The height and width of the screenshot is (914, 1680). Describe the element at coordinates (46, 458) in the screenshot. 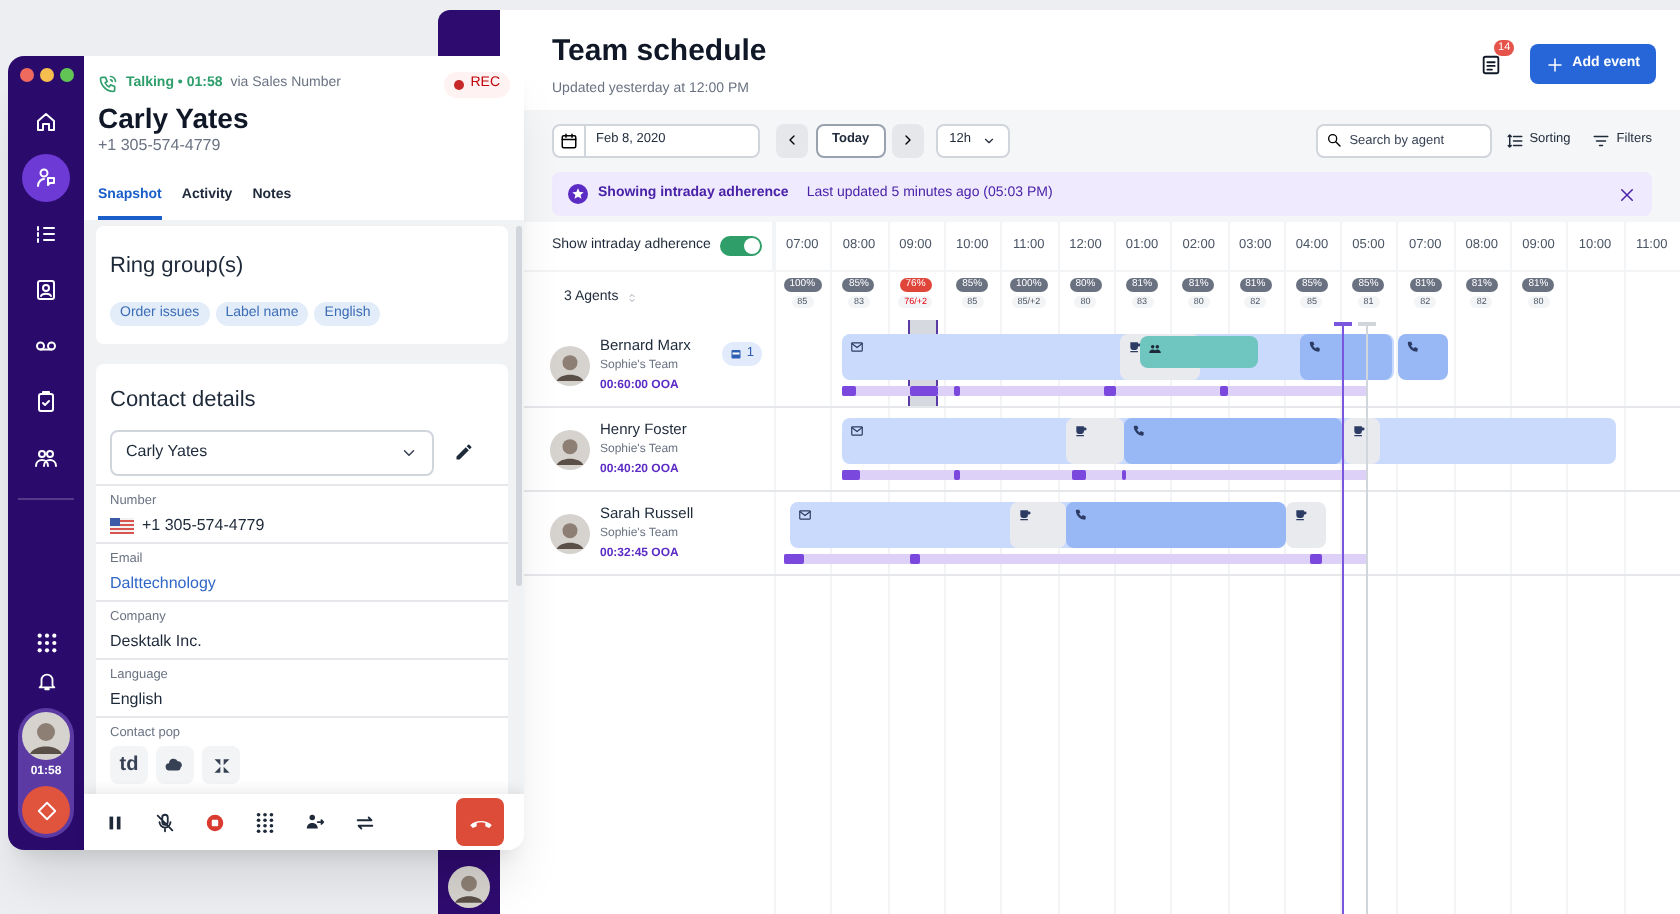

I see `team-icon` at that location.